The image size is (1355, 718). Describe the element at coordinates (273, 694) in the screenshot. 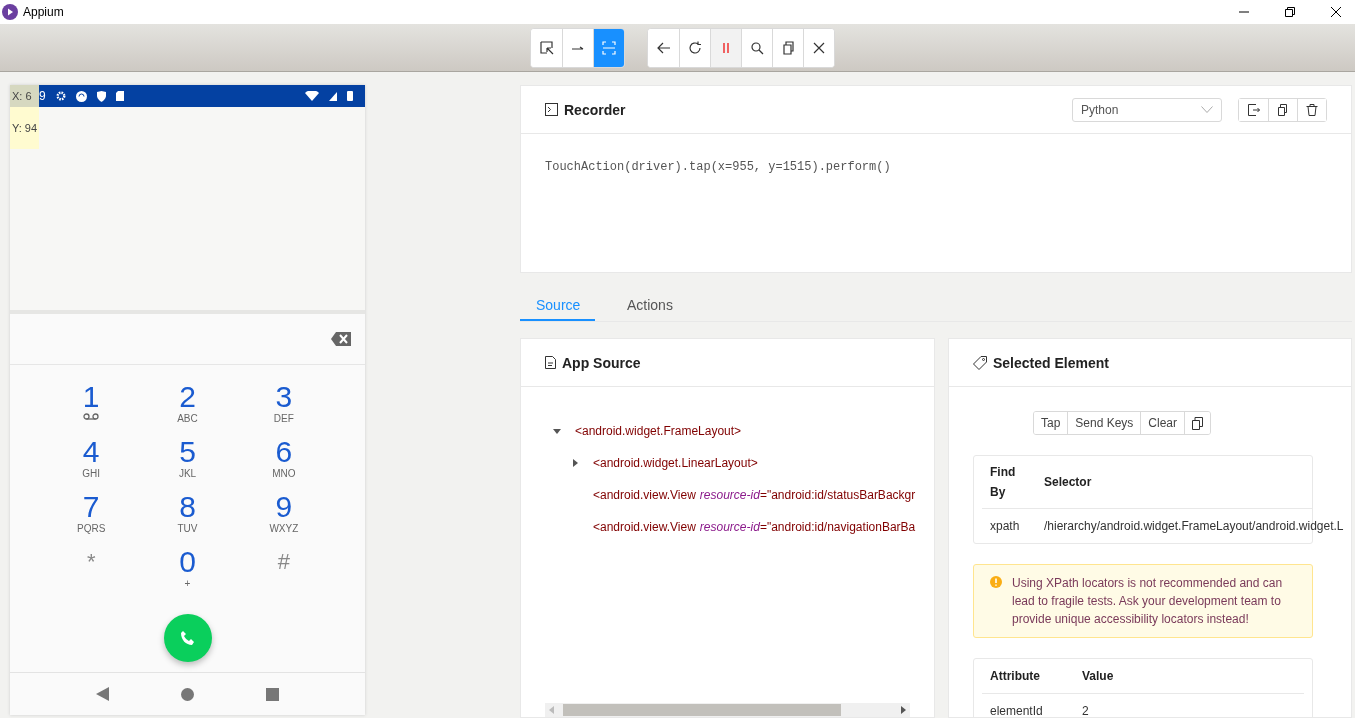

I see `recents-icon` at that location.